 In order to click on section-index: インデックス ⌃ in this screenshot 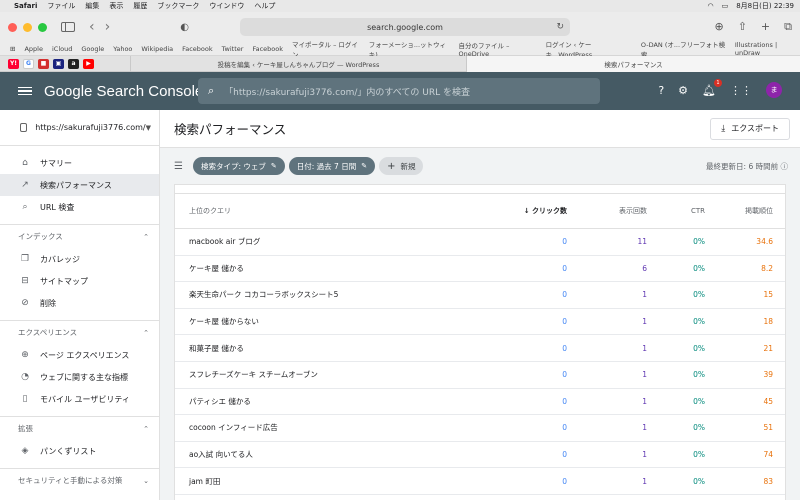, I will do `click(79, 236)`.